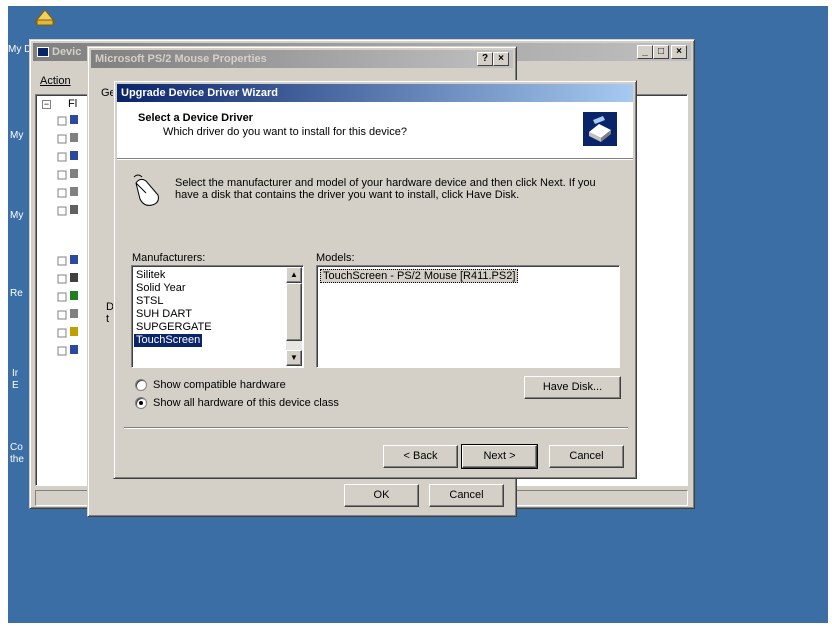 The width and height of the screenshot is (832, 627). Describe the element at coordinates (375, 159) in the screenshot. I see `wizard-header-divider` at that location.